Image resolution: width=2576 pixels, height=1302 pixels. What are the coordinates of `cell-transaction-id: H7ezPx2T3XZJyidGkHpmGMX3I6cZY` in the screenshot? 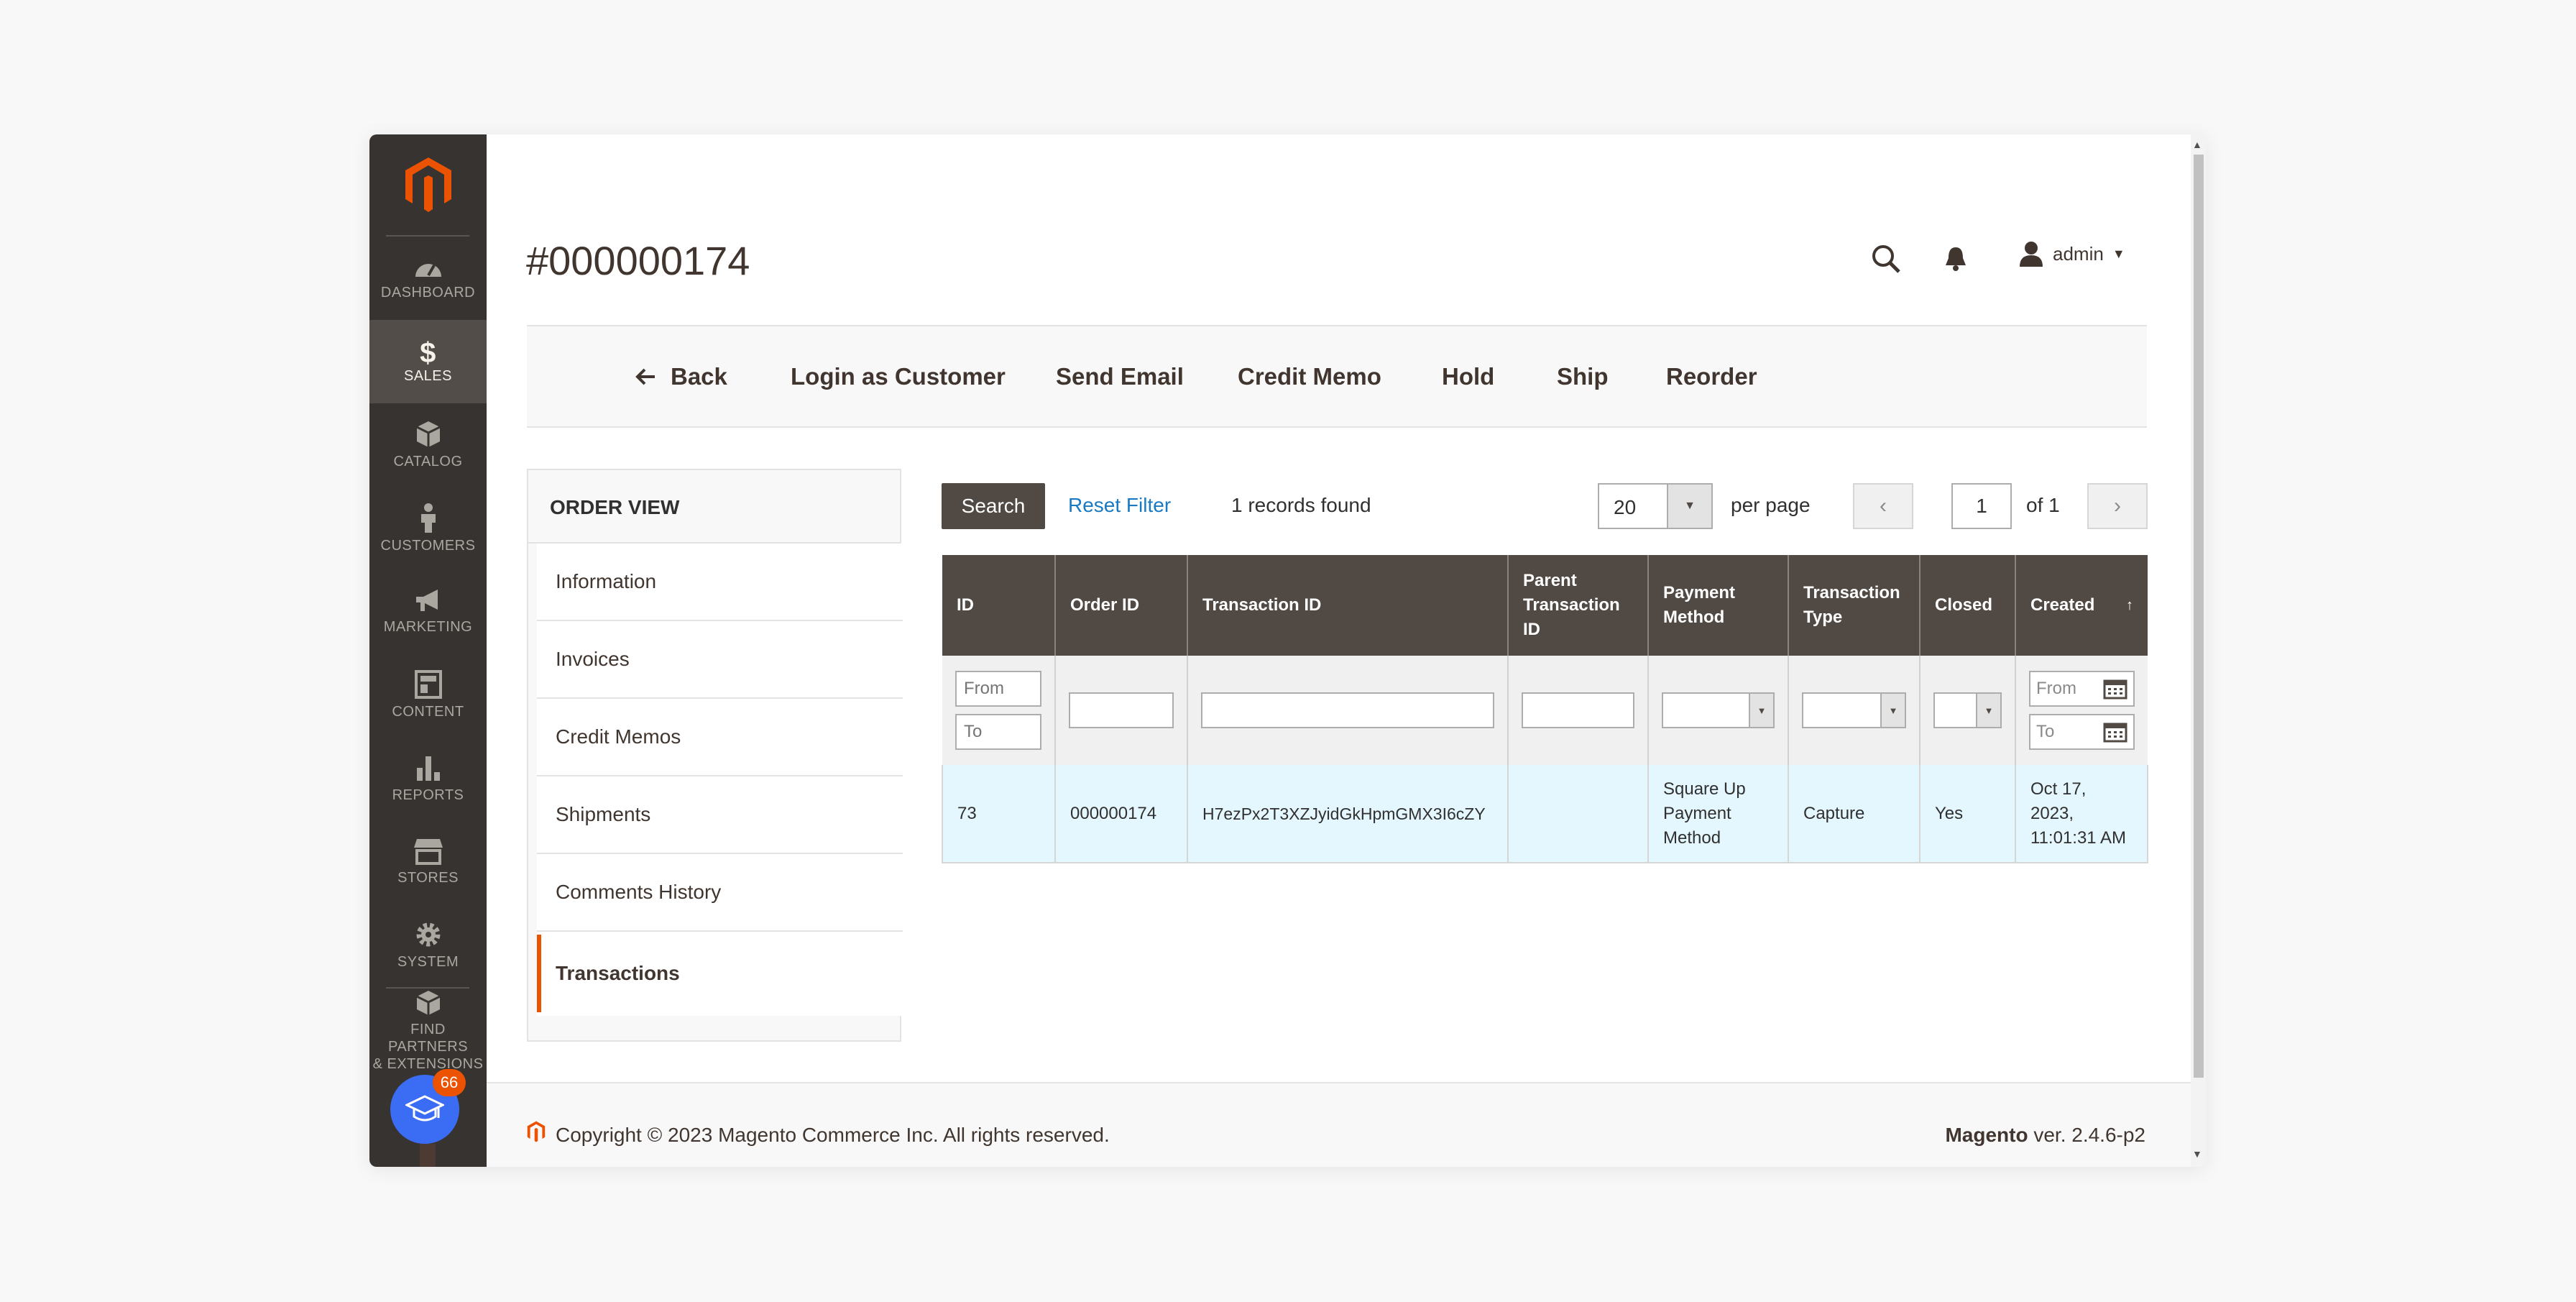 It's located at (1348, 814).